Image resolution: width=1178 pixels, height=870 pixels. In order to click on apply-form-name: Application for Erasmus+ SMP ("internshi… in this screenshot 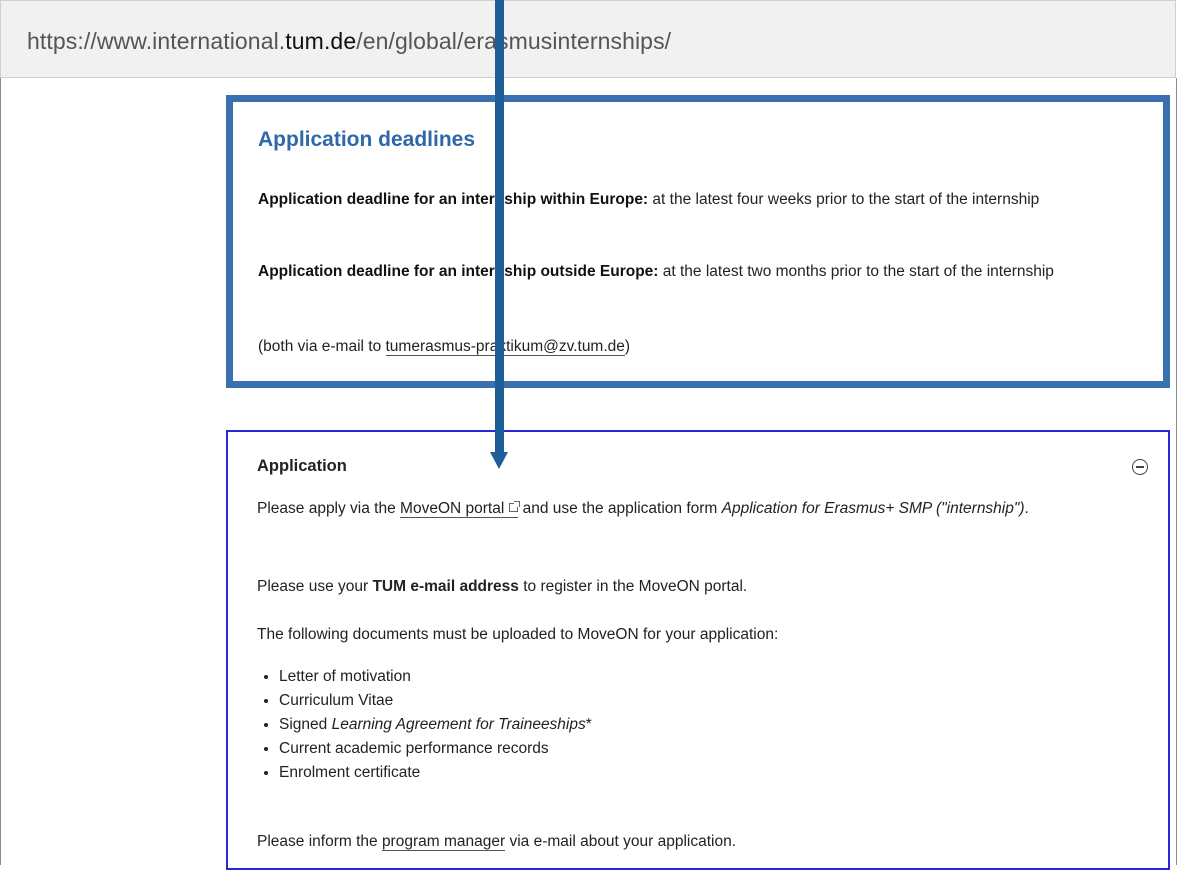, I will do `click(873, 508)`.